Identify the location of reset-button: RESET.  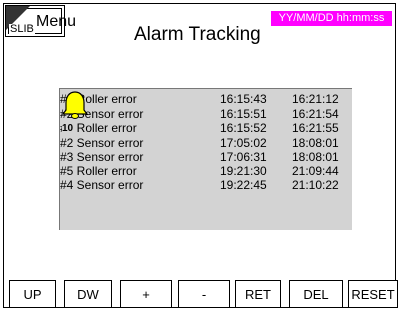
(373, 294).